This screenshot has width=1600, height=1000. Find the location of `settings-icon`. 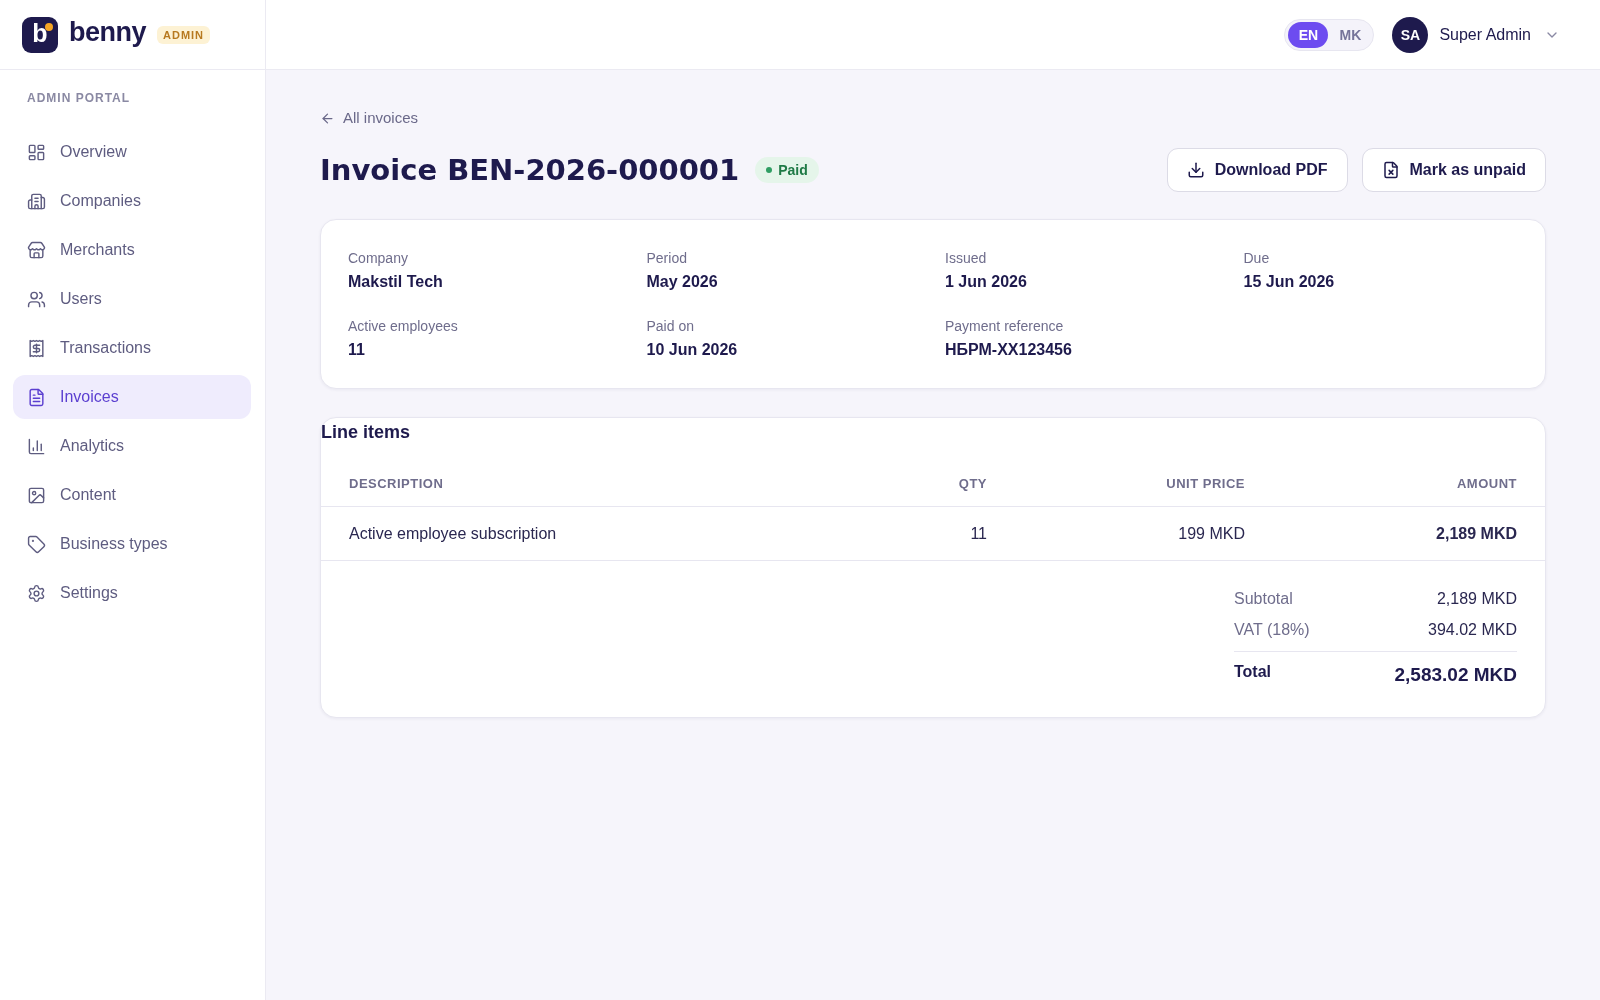

settings-icon is located at coordinates (36, 593).